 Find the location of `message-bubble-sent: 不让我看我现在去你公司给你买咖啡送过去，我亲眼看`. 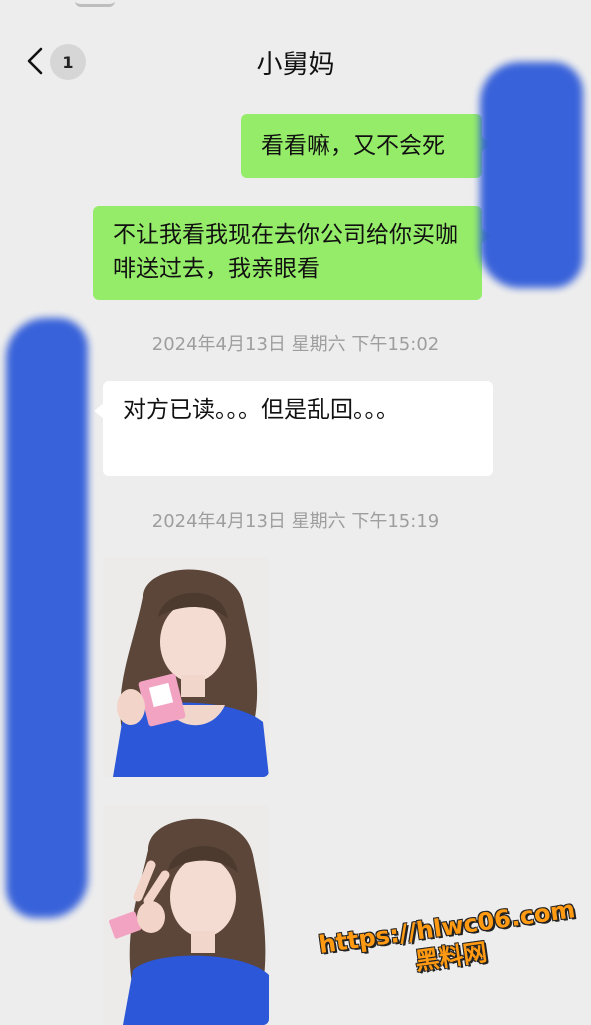

message-bubble-sent: 不让我看我现在去你公司给你买咖啡送过去，我亲眼看 is located at coordinates (292, 253).